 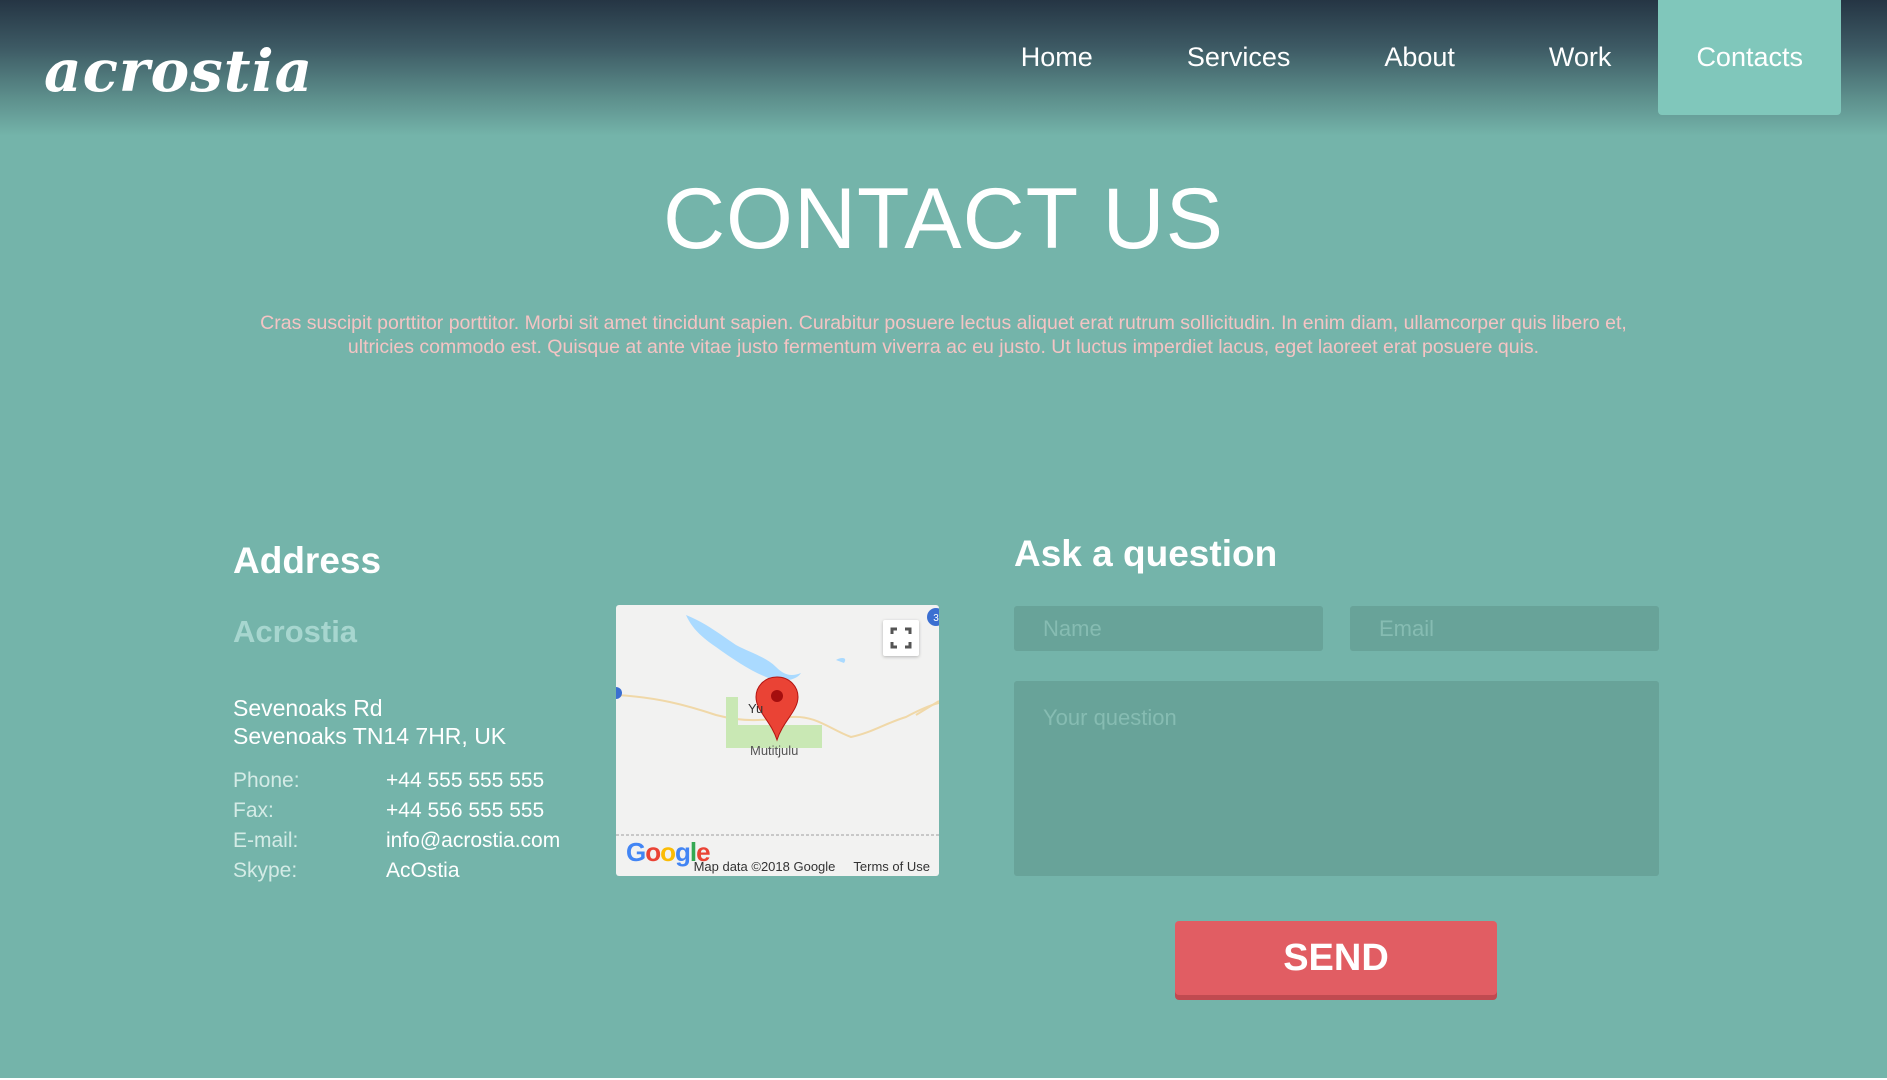 What do you see at coordinates (943, 219) in the screenshot?
I see `page-title: CONTACT US` at bounding box center [943, 219].